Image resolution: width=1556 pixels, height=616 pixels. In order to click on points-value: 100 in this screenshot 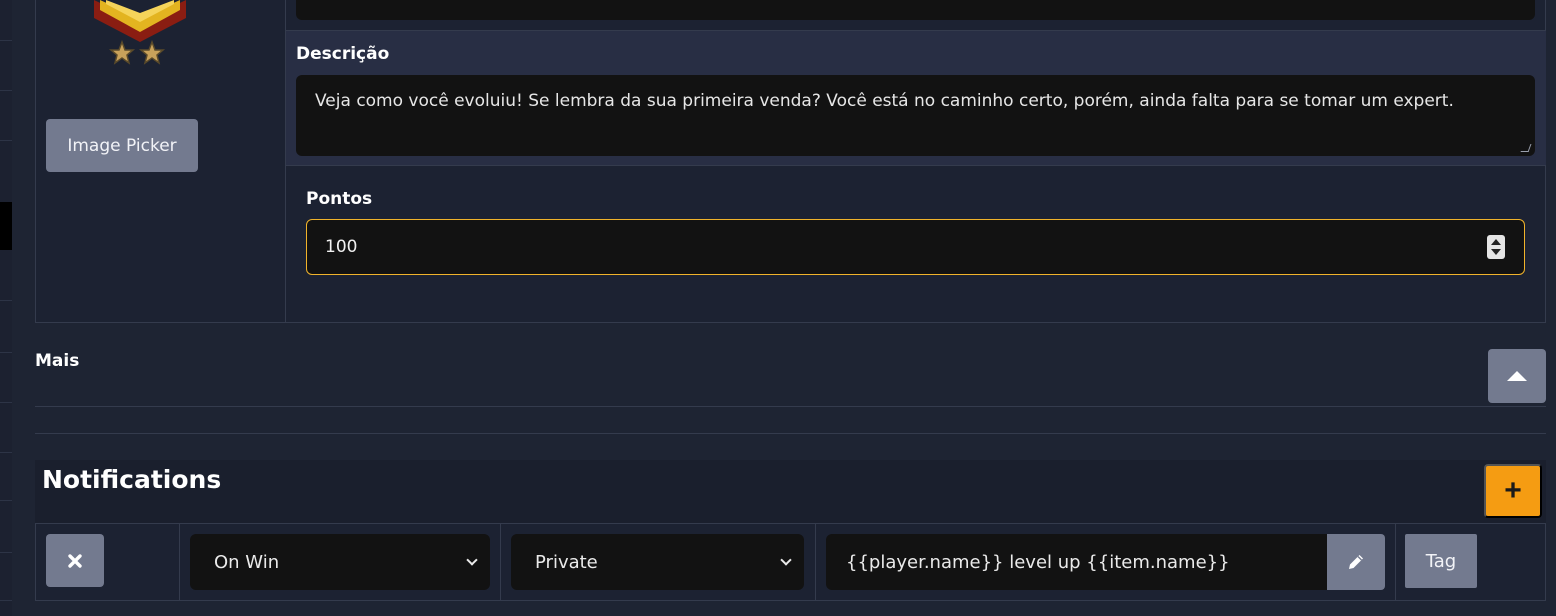, I will do `click(341, 247)`.